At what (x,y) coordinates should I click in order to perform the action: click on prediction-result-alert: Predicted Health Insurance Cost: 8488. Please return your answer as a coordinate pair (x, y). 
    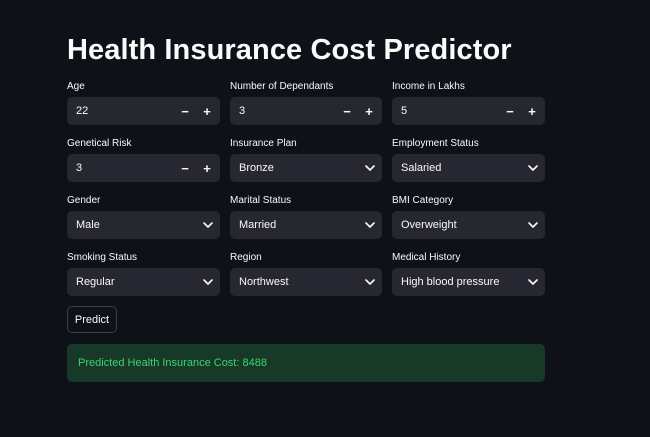
    Looking at the image, I should click on (306, 363).